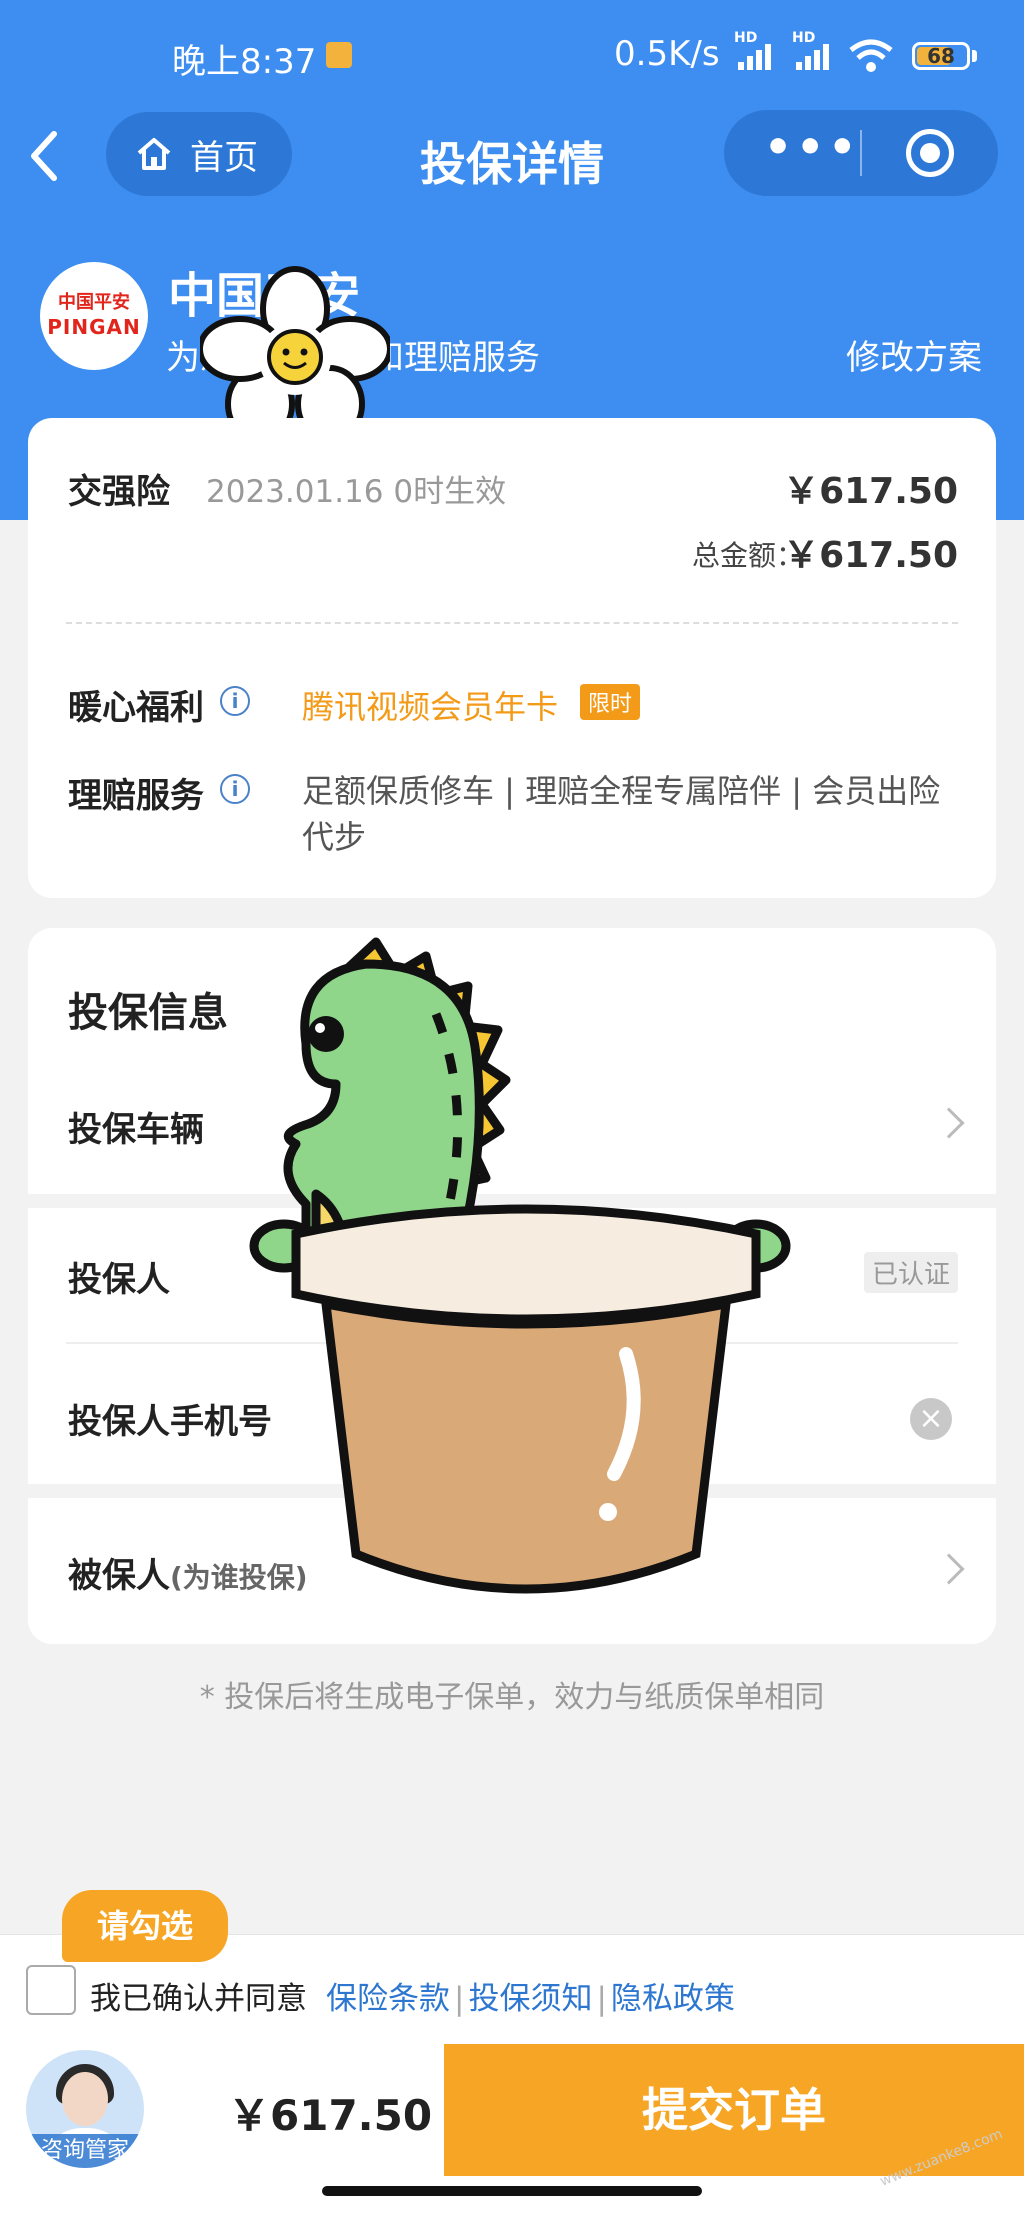 The image size is (1024, 2219). What do you see at coordinates (136, 796) in the screenshot?
I see `service-label: 理赔服务` at bounding box center [136, 796].